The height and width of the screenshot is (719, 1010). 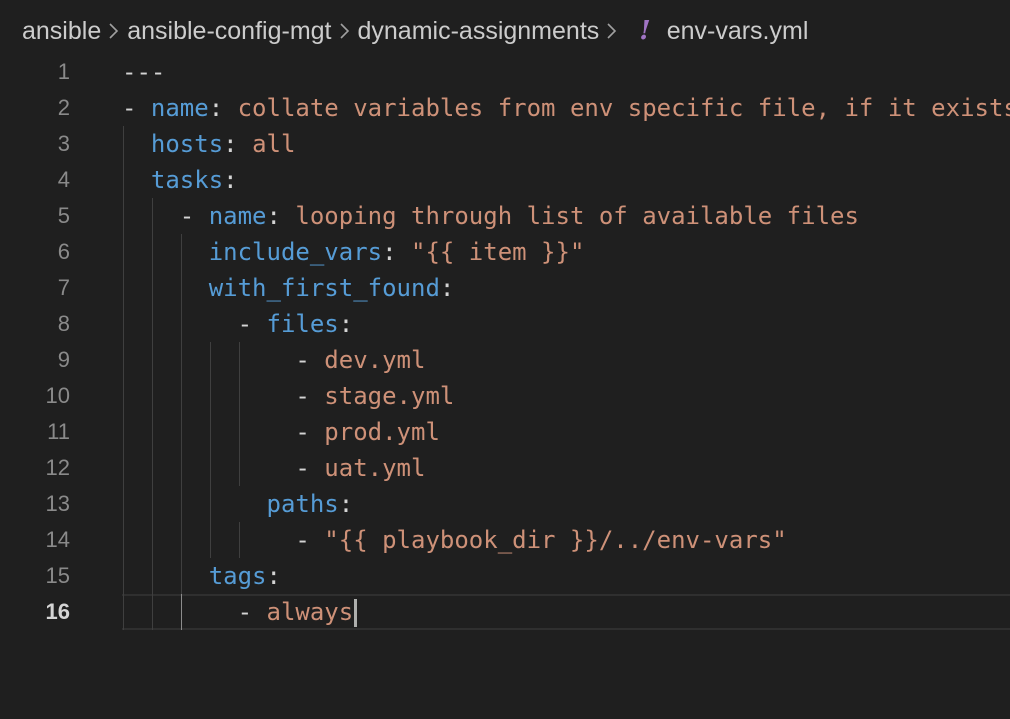 I want to click on yaml-value: dev.yml, so click(x=375, y=360).